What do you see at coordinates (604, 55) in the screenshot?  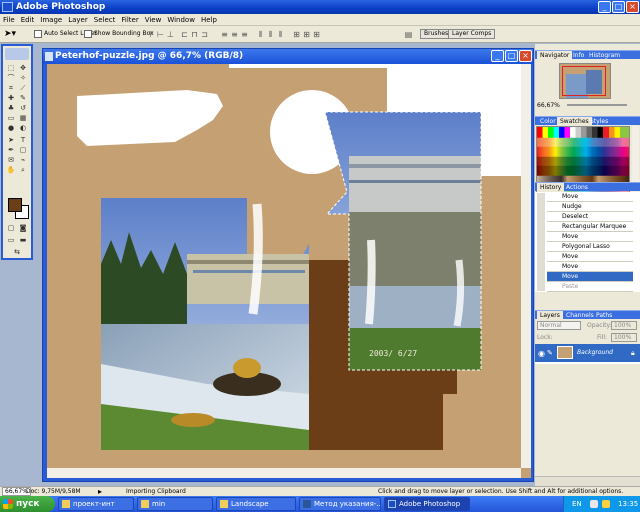 I see `tab-histogram: Histogram` at bounding box center [604, 55].